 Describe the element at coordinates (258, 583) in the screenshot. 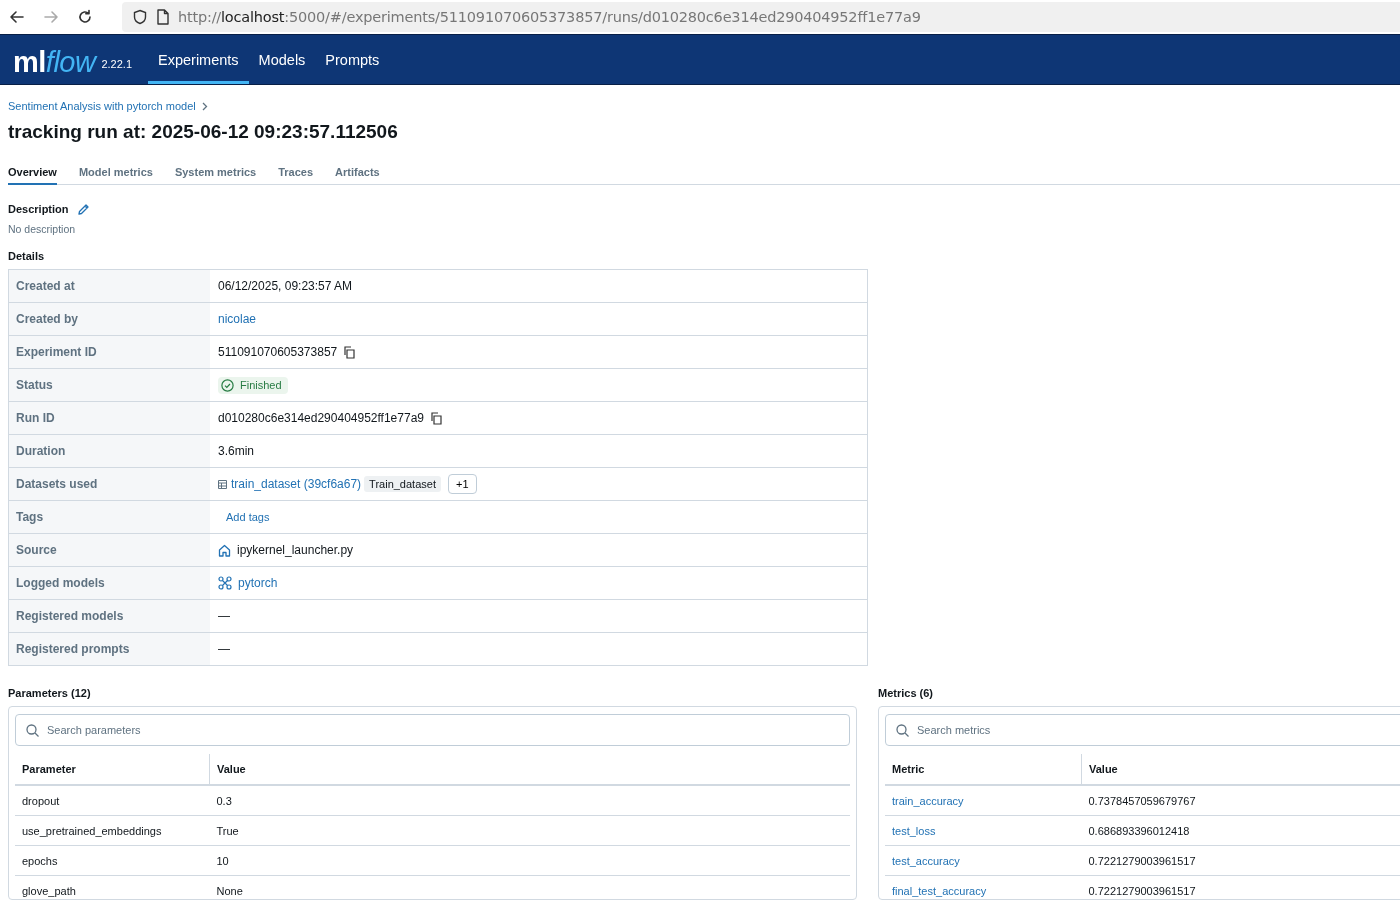

I see `model-link: pytorch` at that location.